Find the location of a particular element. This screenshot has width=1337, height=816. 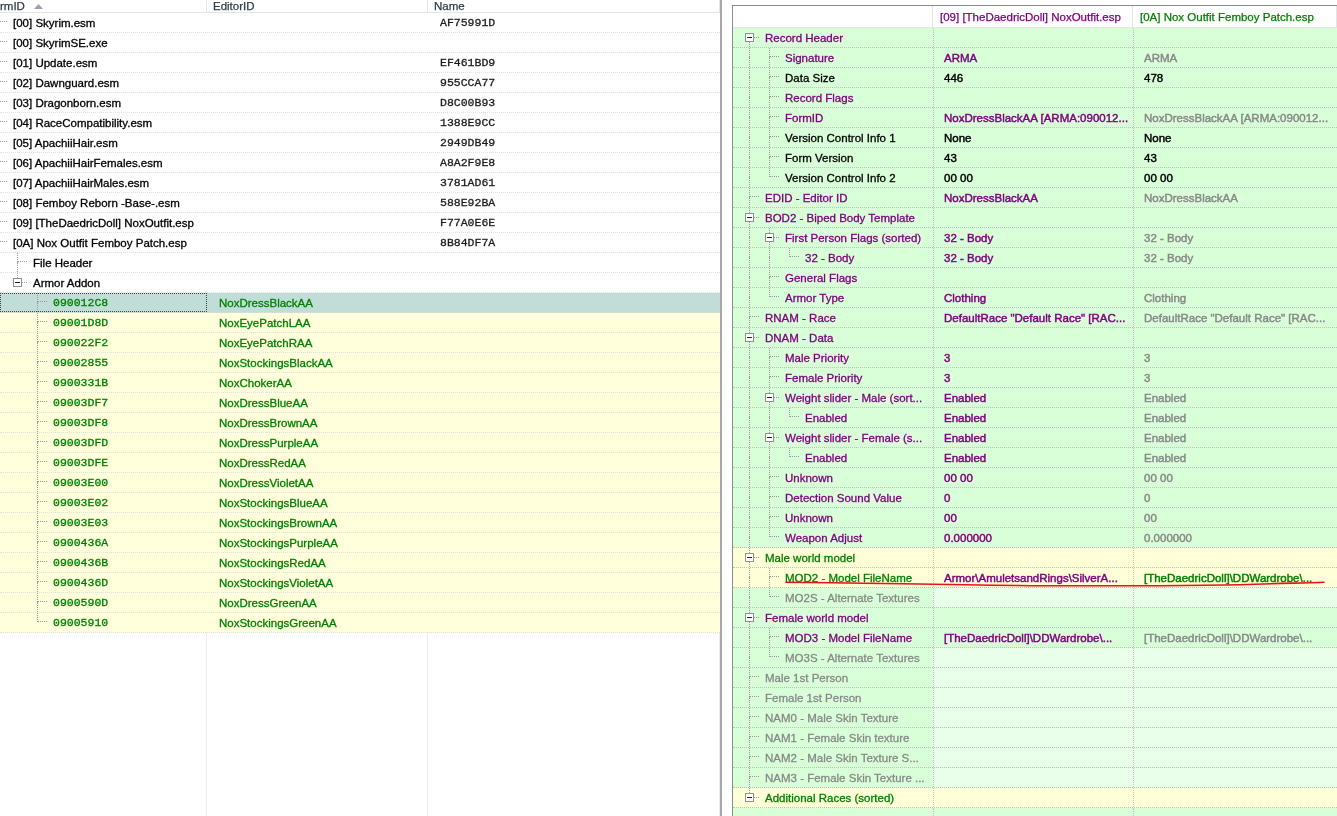

field-row: DNAM - Data is located at coordinates (1035, 338).